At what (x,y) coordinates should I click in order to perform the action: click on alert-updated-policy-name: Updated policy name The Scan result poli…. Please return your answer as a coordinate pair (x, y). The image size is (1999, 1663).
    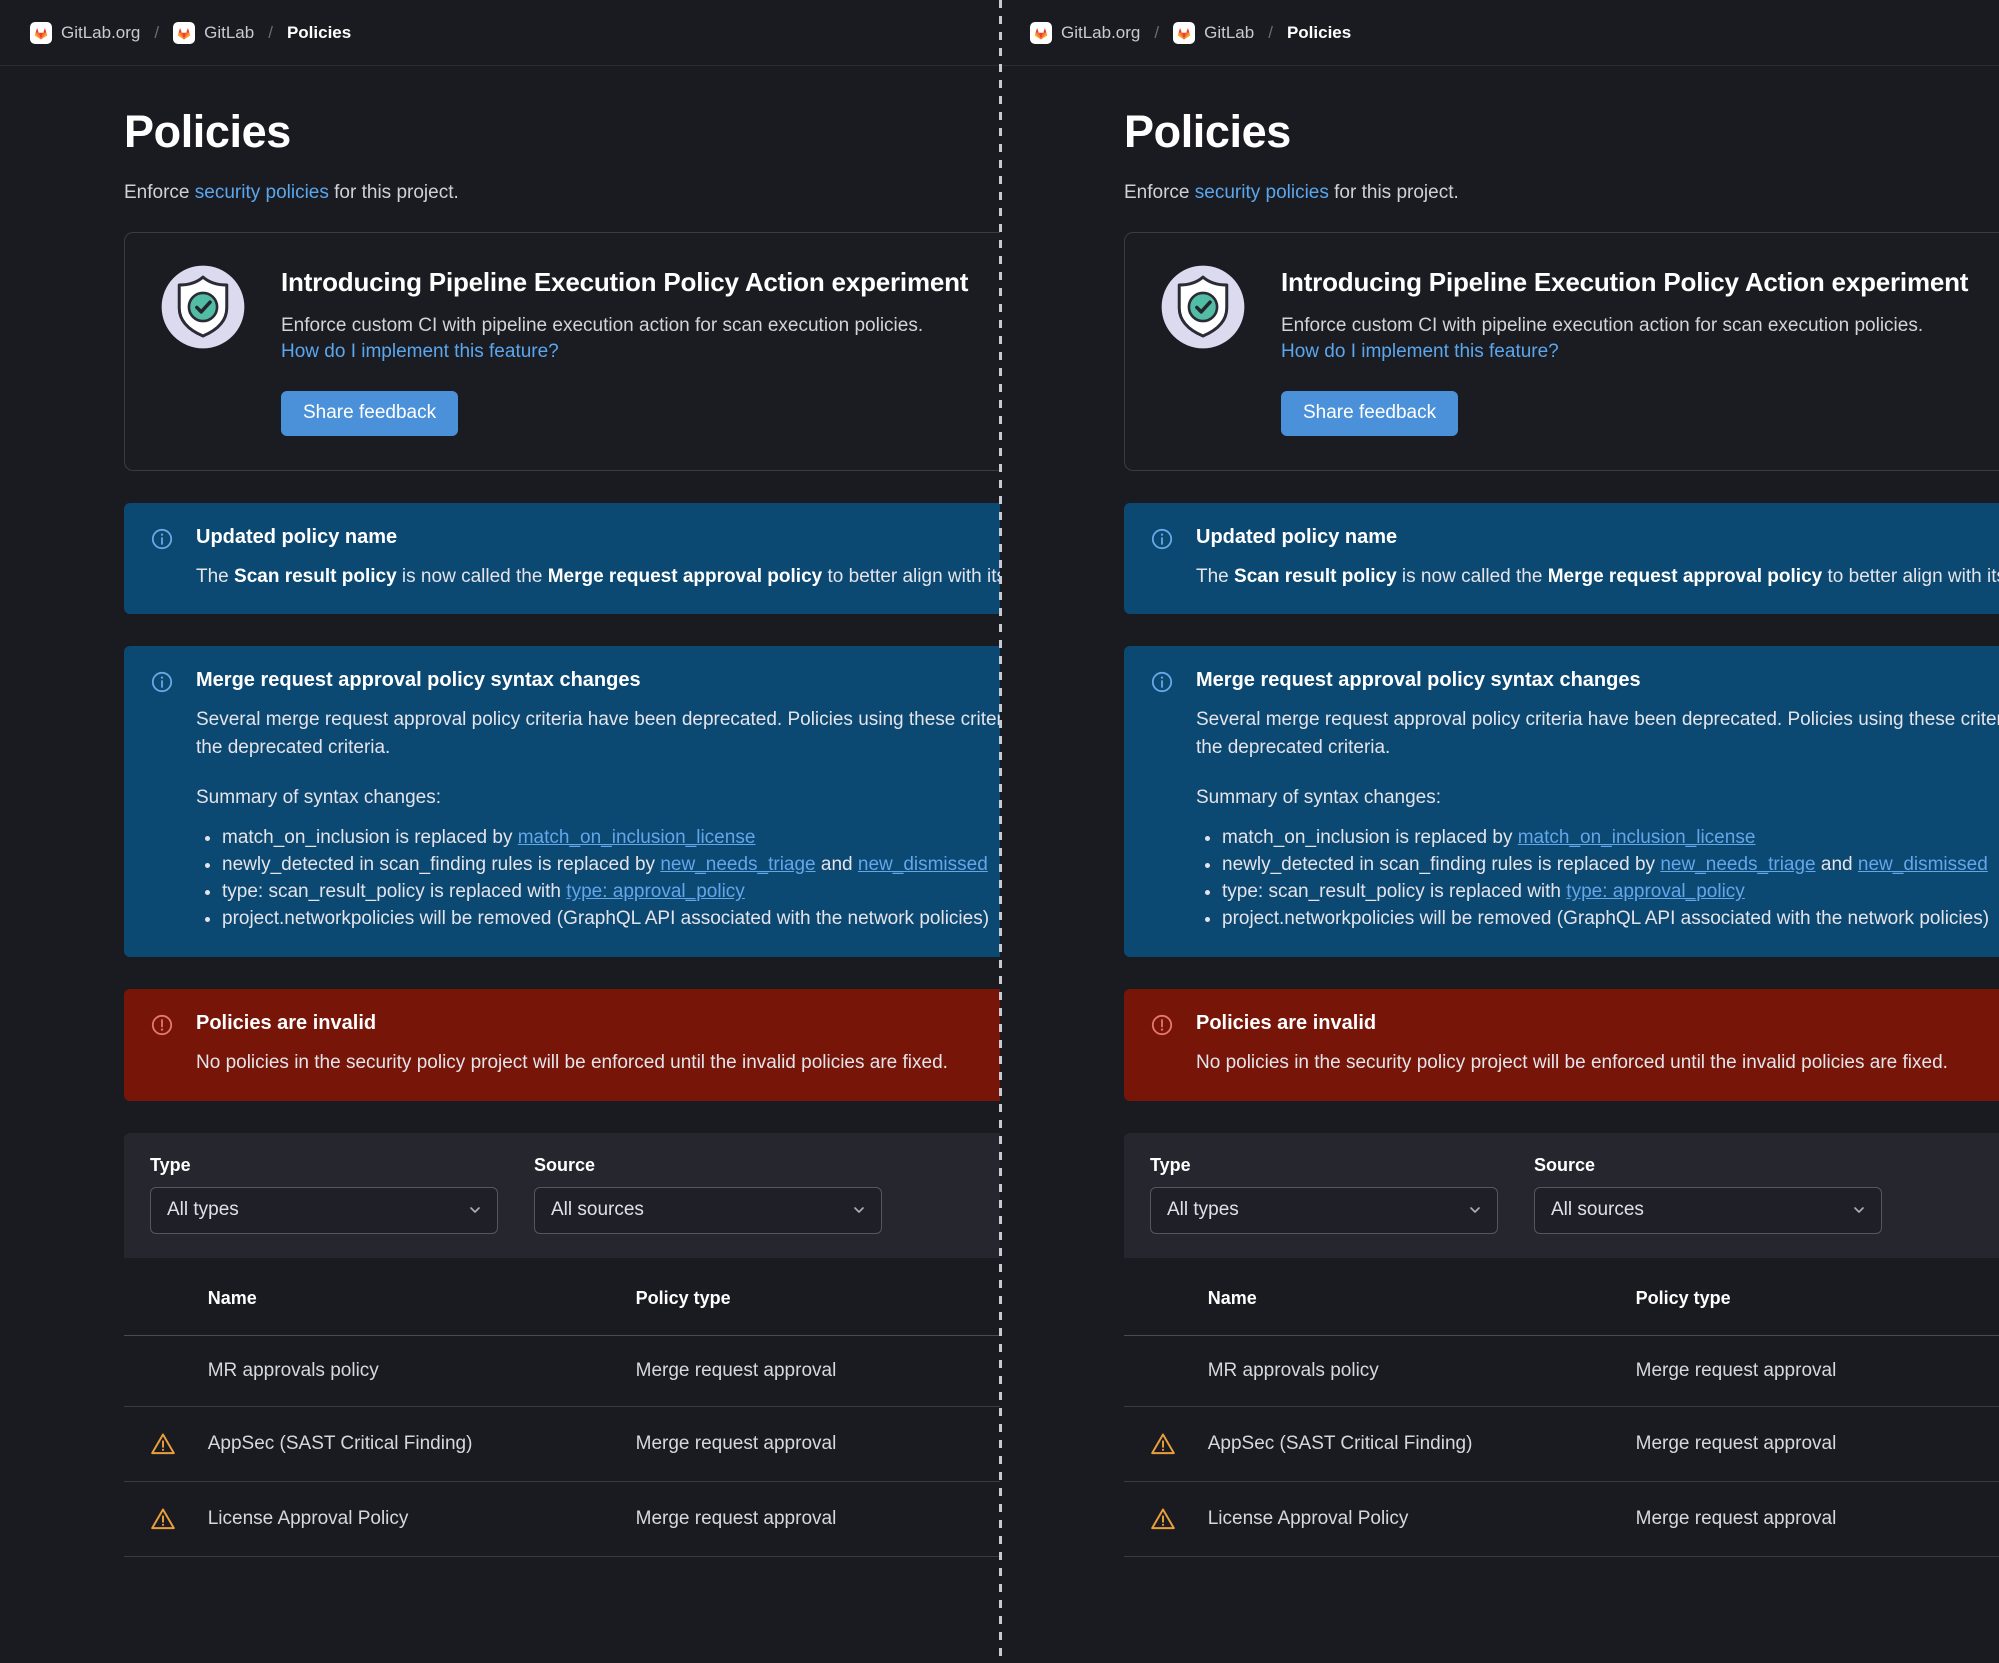
    Looking at the image, I should click on (562, 558).